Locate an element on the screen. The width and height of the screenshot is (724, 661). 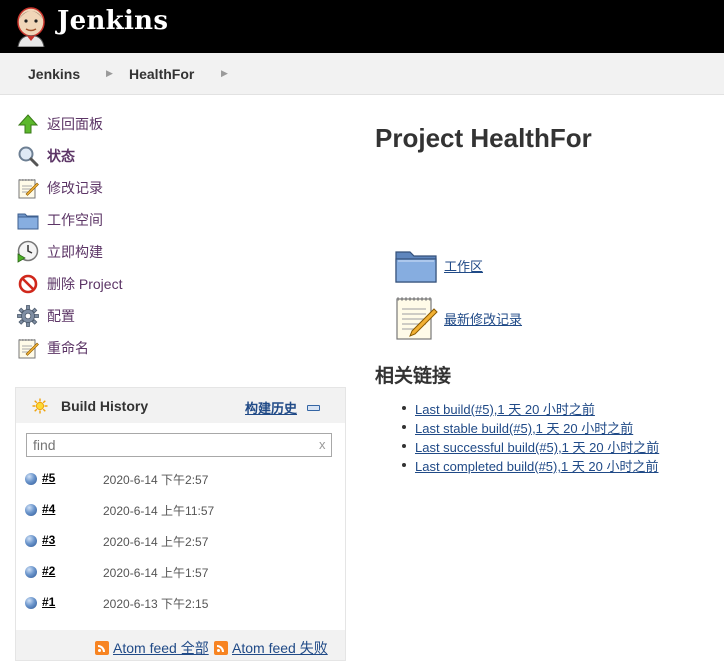
feed-label: Atom feed 全部 is located at coordinates (161, 648).